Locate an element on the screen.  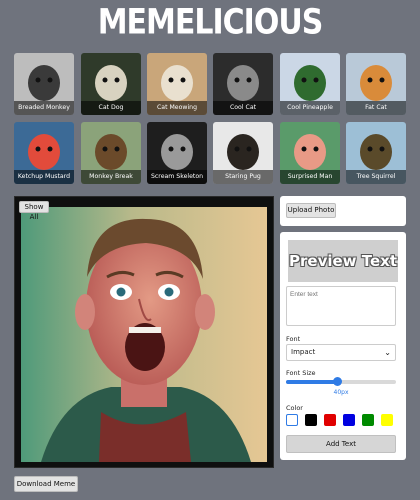
meme-thumbnail: Scream Skeleton is located at coordinates (177, 153).